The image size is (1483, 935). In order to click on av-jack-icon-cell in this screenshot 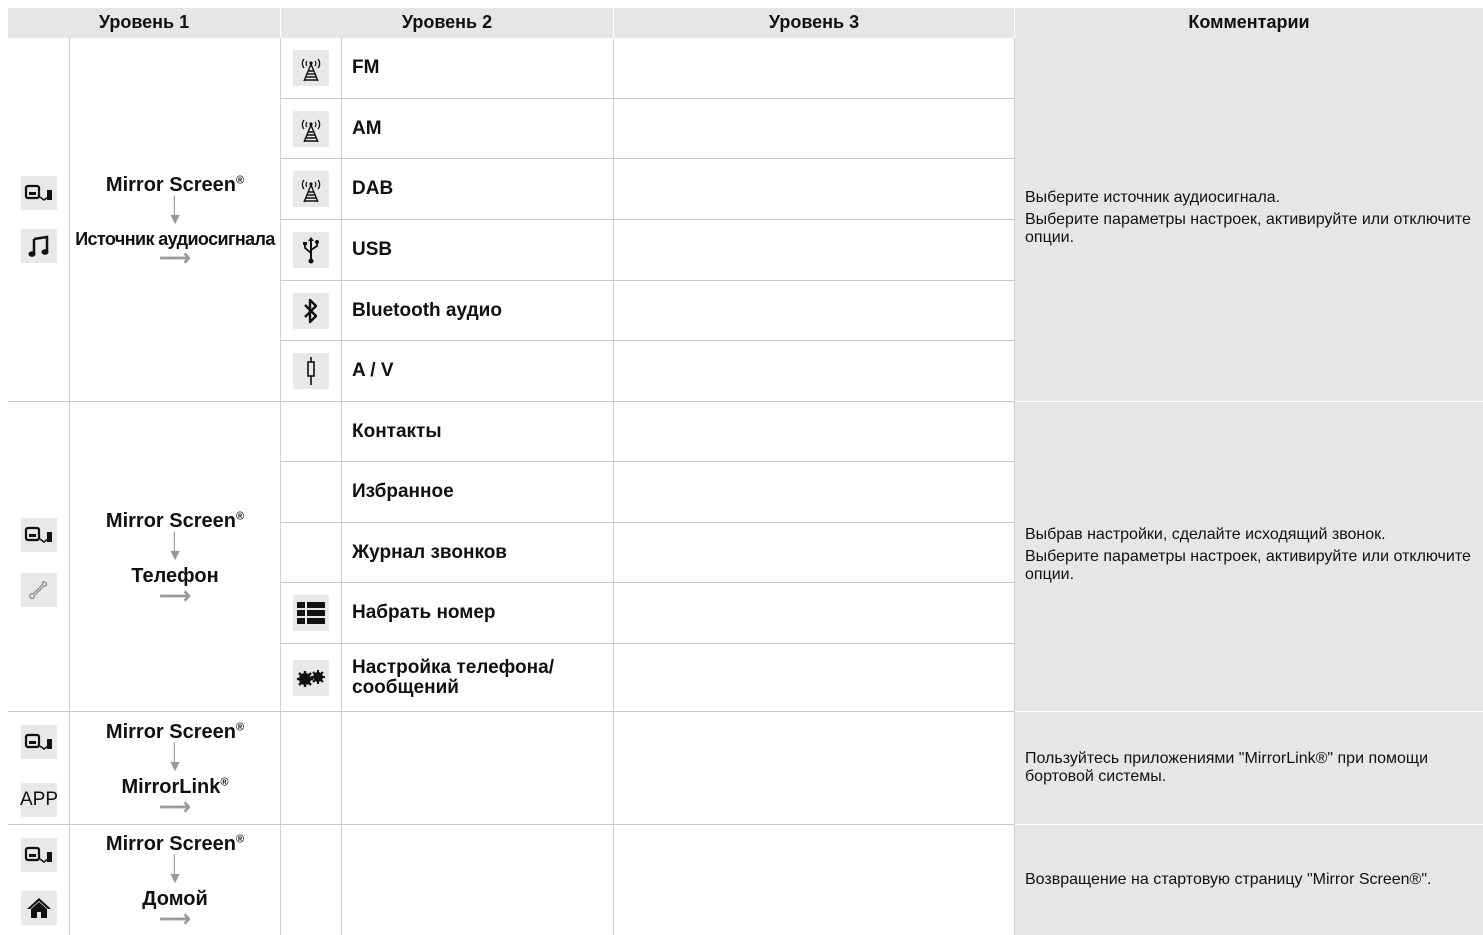, I will do `click(311, 371)`.